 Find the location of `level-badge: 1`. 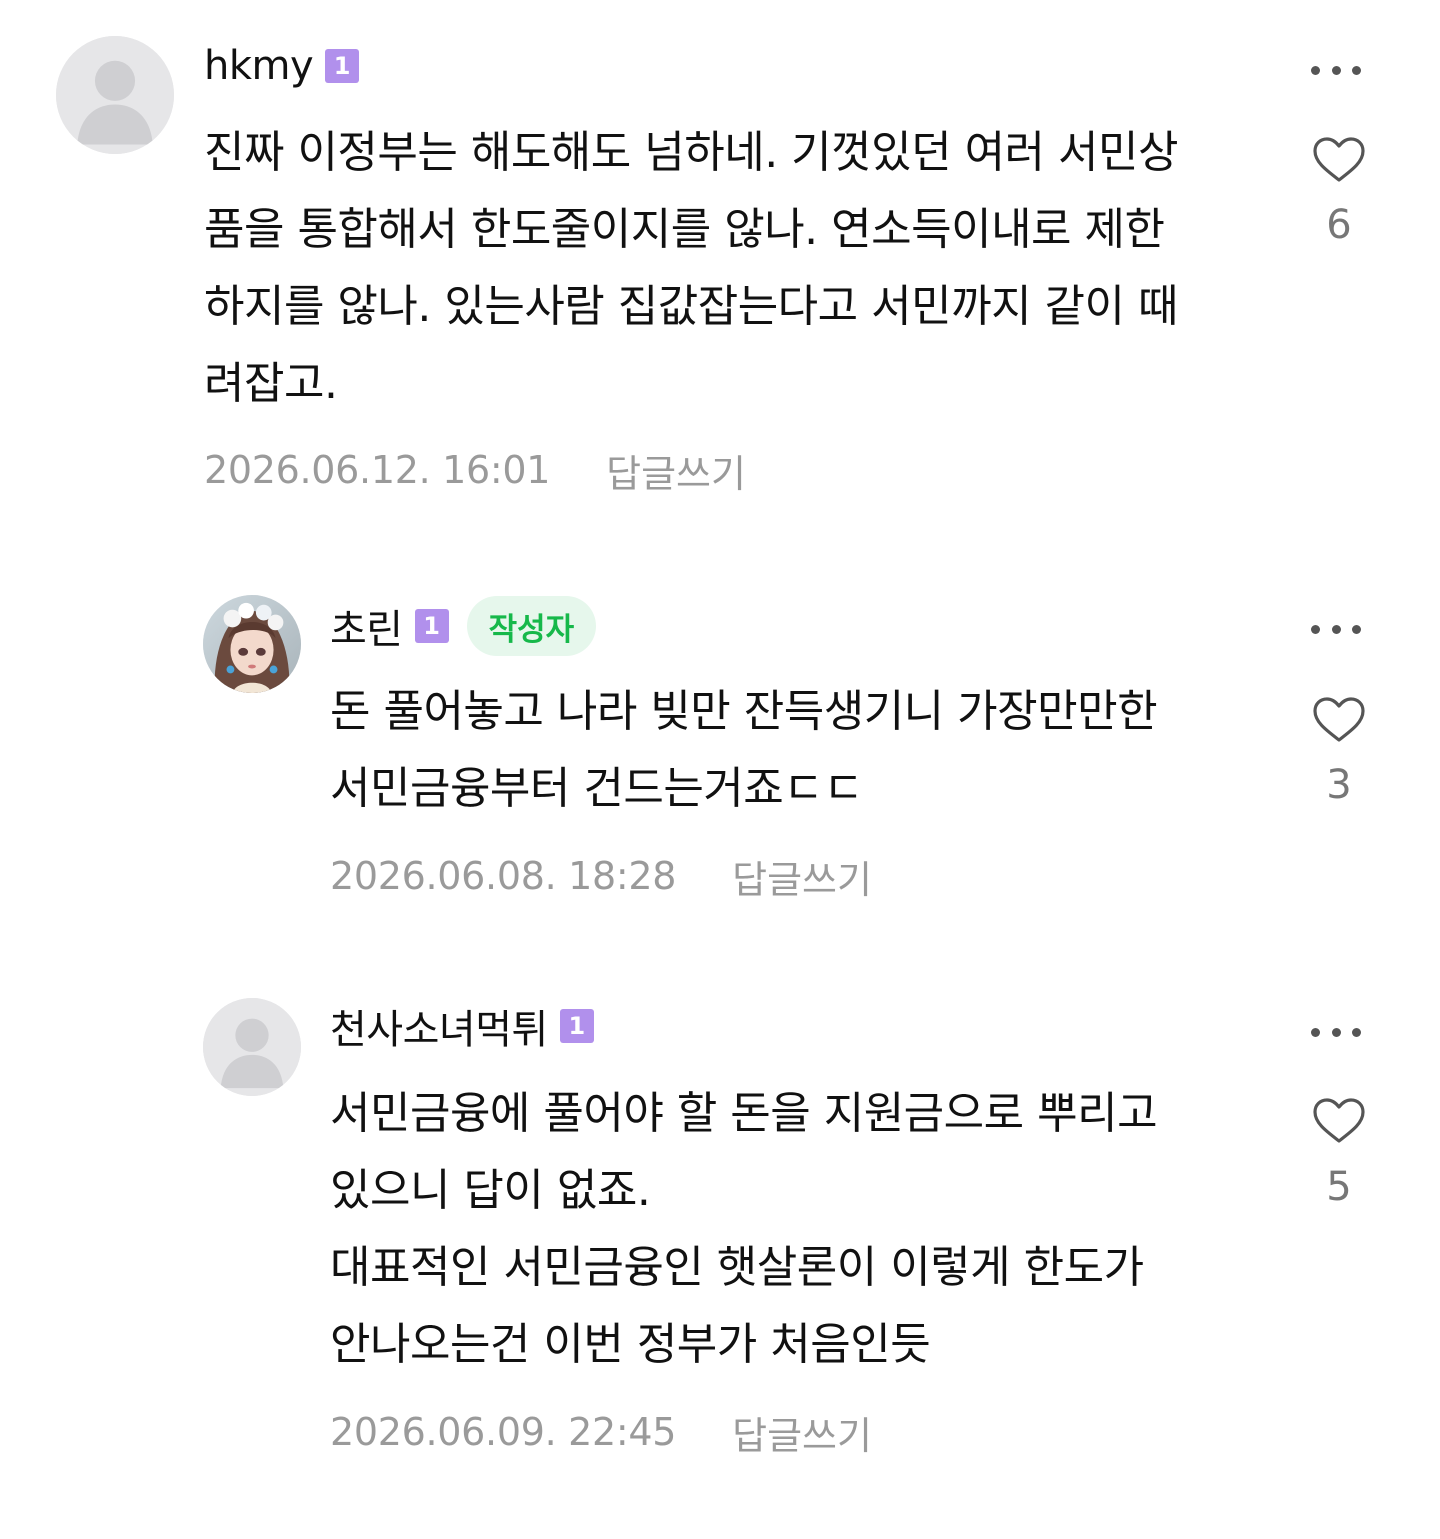

level-badge: 1 is located at coordinates (576, 1026).